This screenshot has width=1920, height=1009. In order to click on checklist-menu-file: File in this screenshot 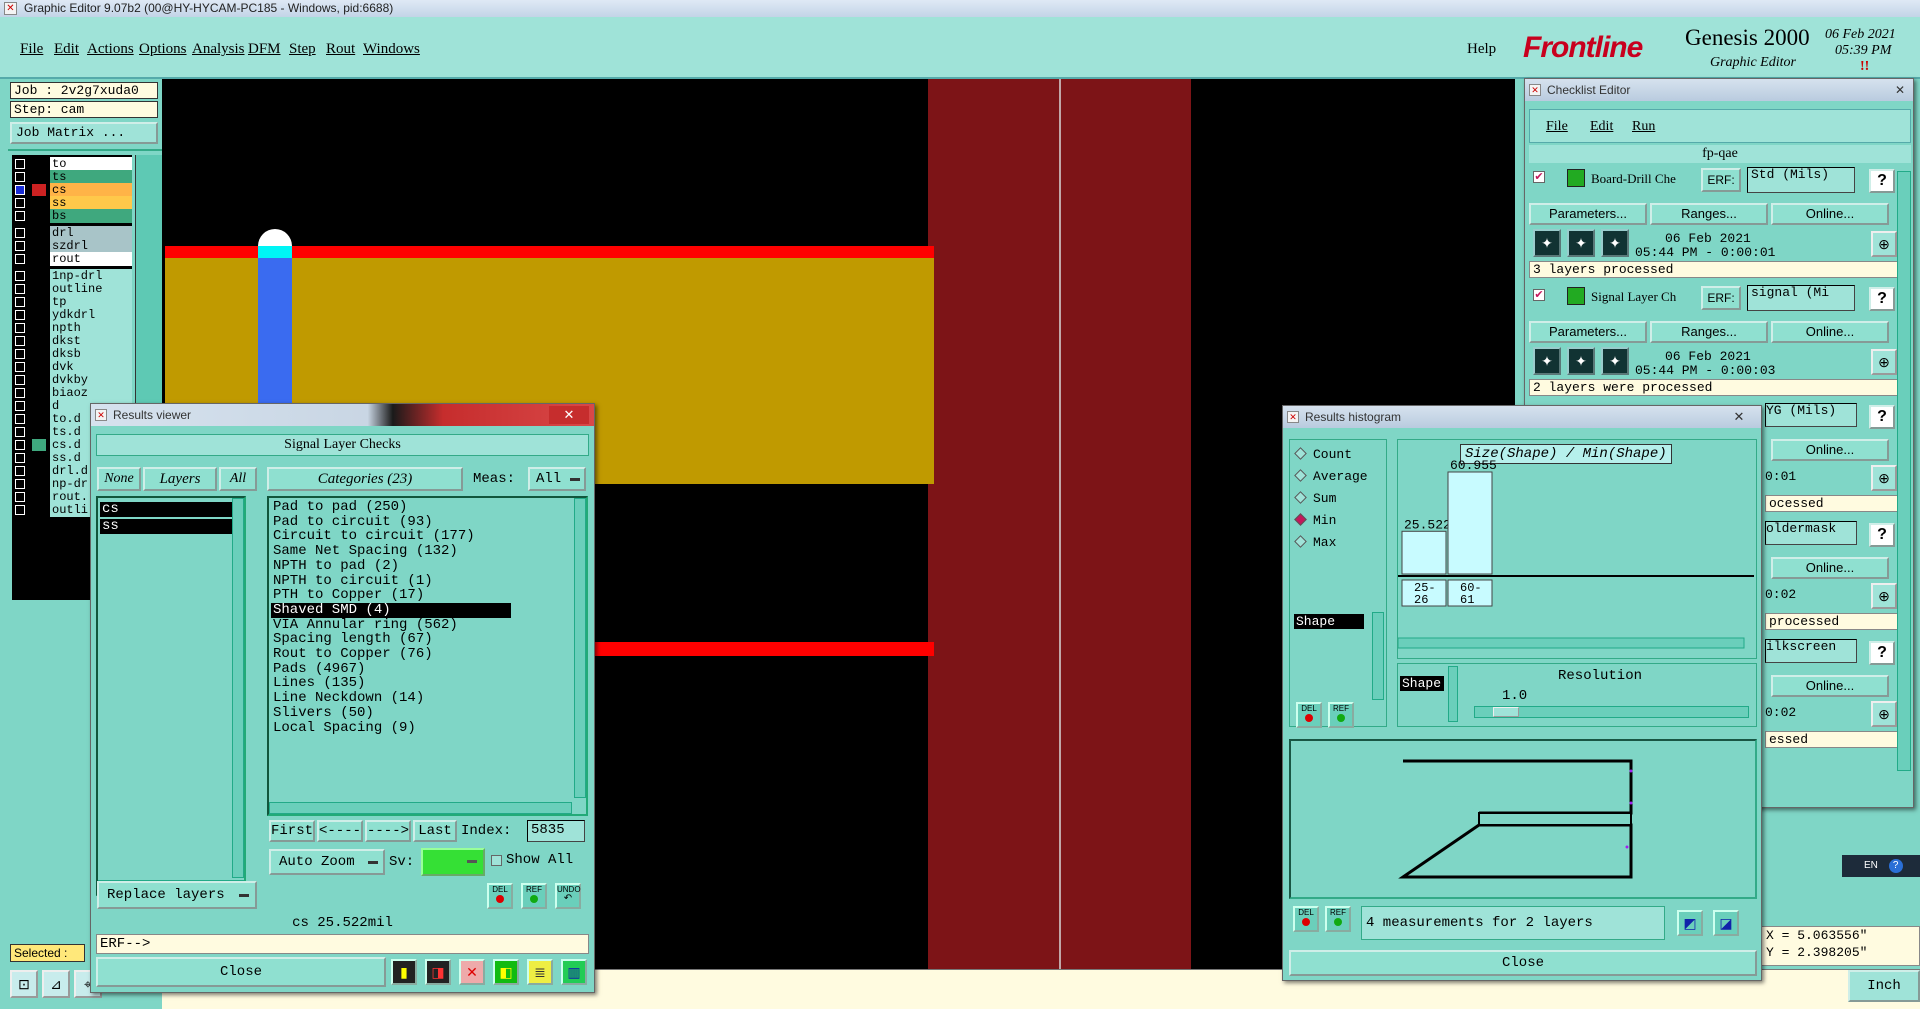, I will do `click(1557, 127)`.